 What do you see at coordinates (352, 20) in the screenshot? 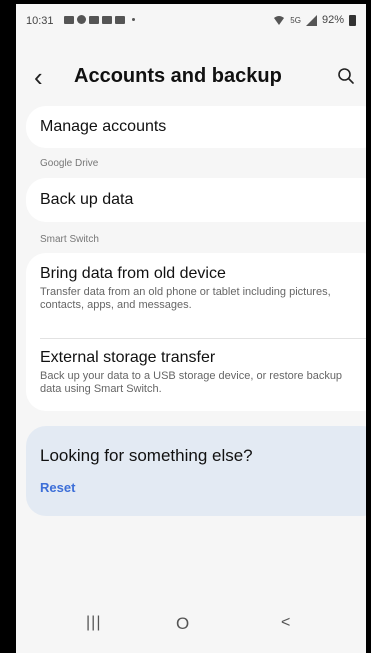
I see `battery-icon` at bounding box center [352, 20].